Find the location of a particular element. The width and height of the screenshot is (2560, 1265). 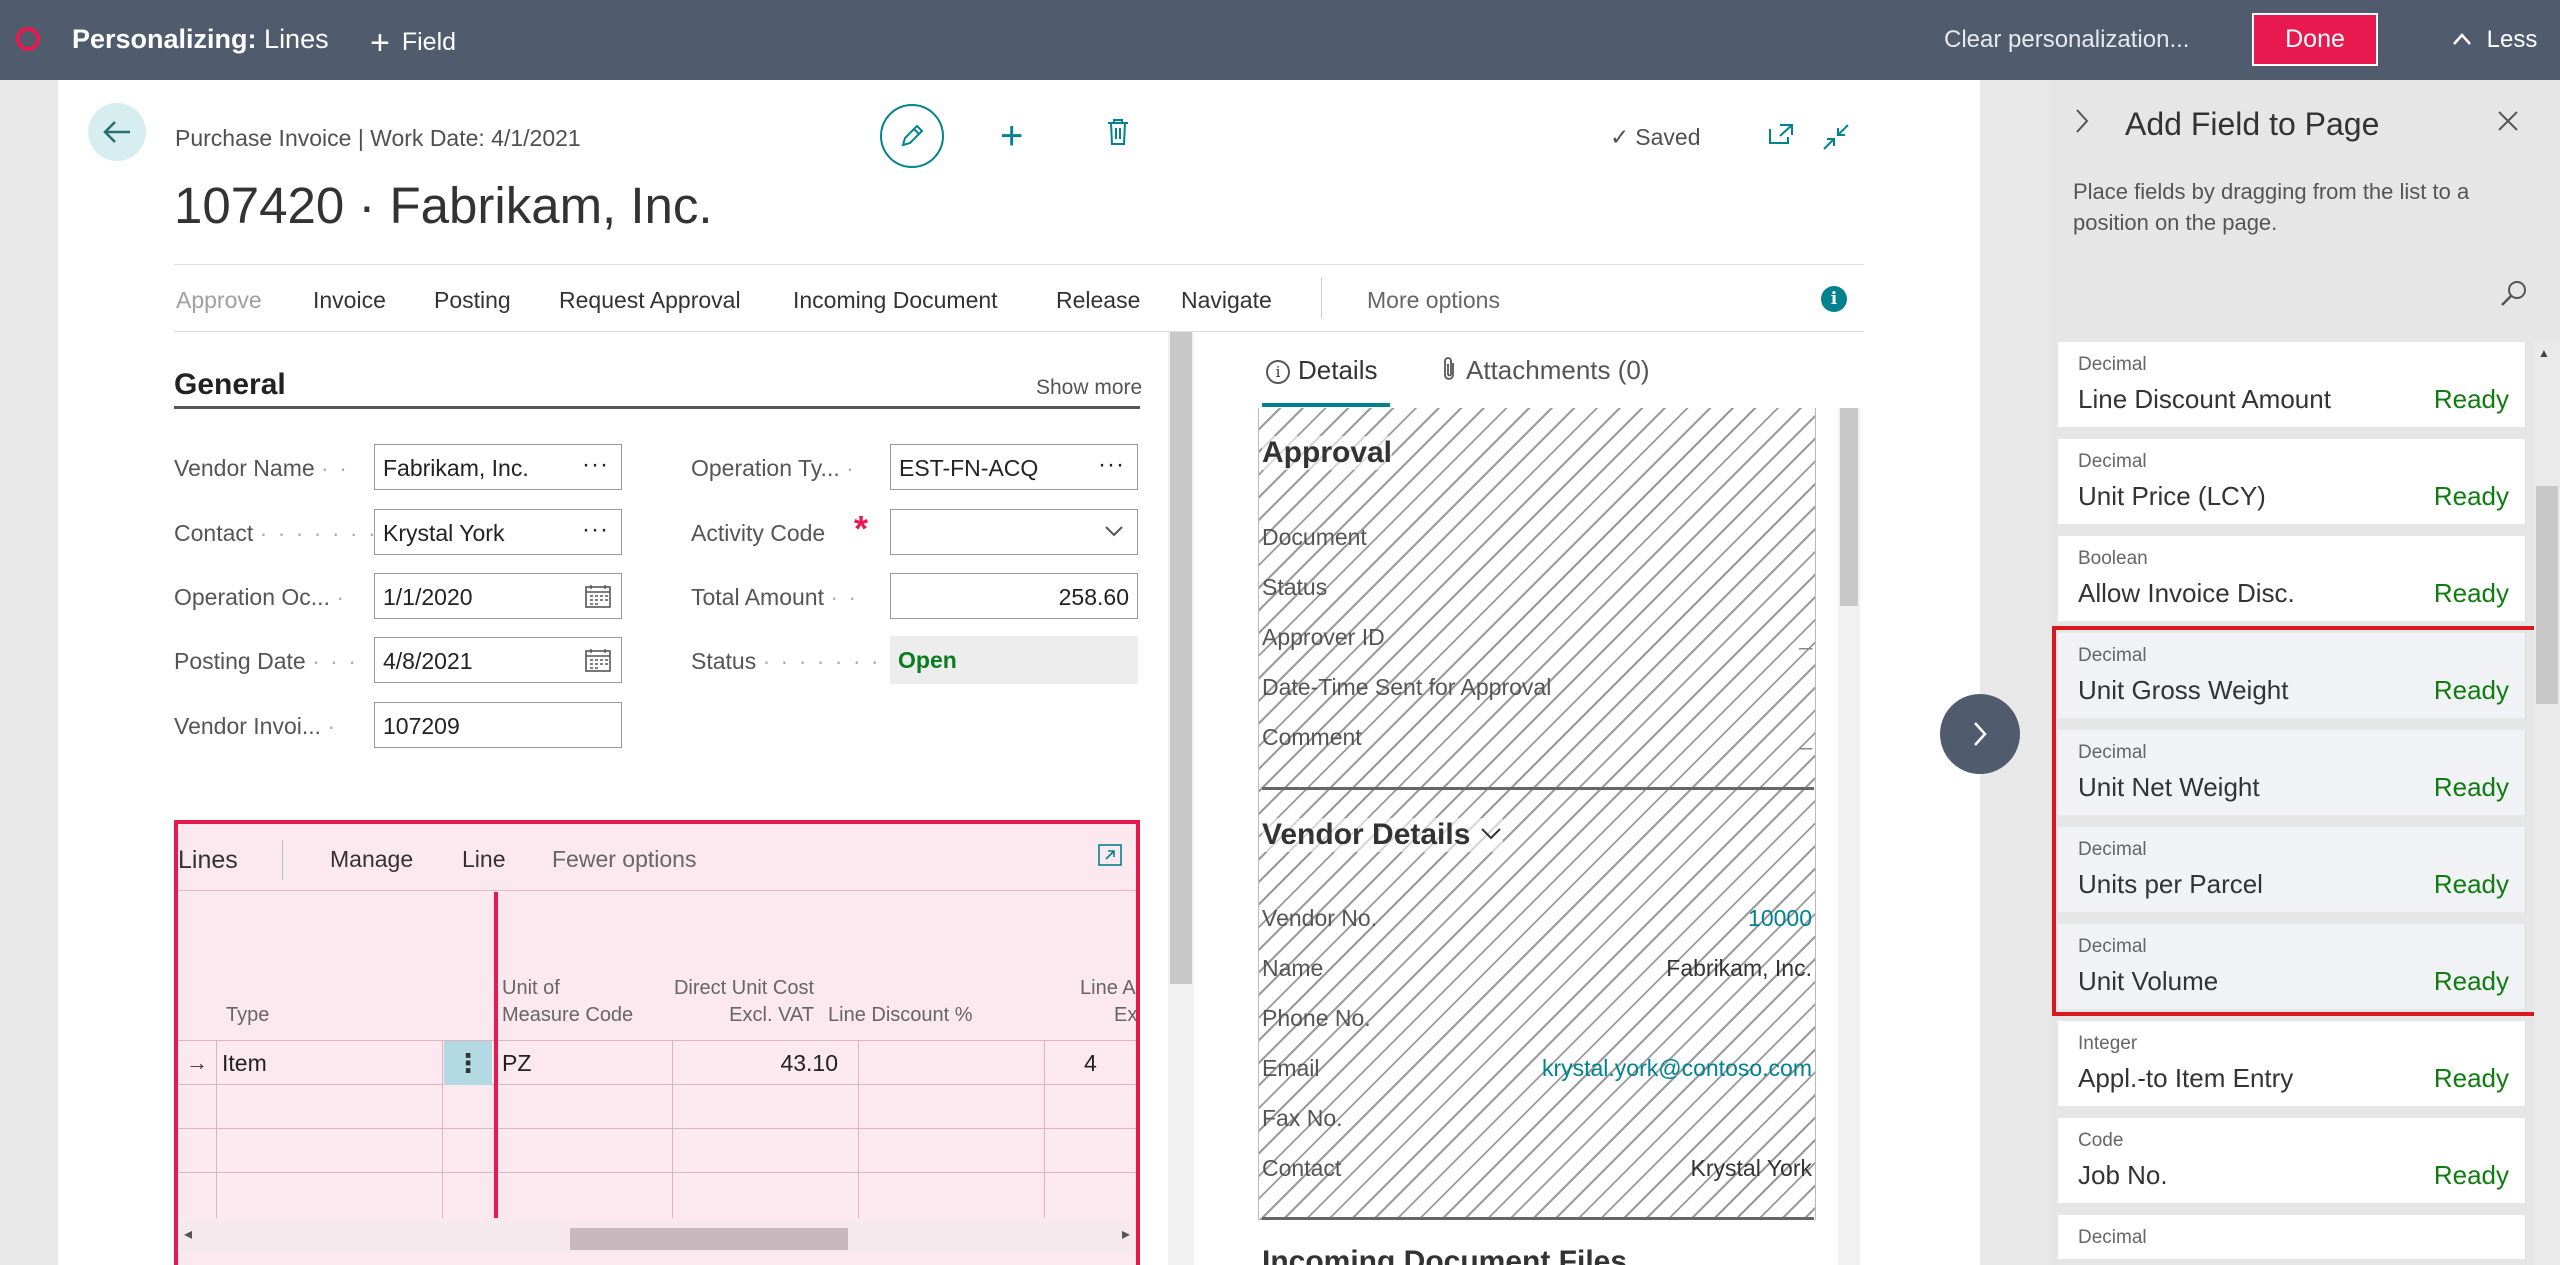

column-header-cost-line2: Excl. VAT is located at coordinates (771, 1015).